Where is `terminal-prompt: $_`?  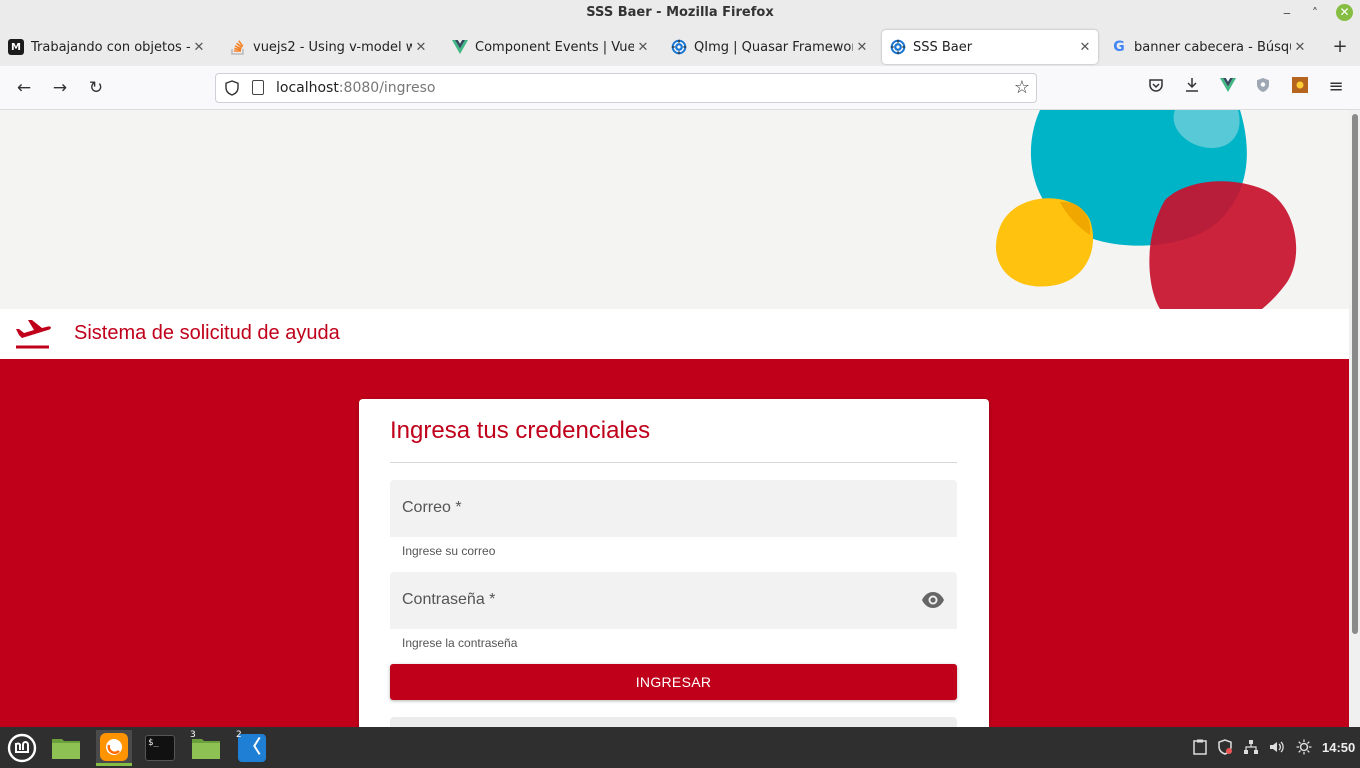 terminal-prompt: $_ is located at coordinates (160, 748).